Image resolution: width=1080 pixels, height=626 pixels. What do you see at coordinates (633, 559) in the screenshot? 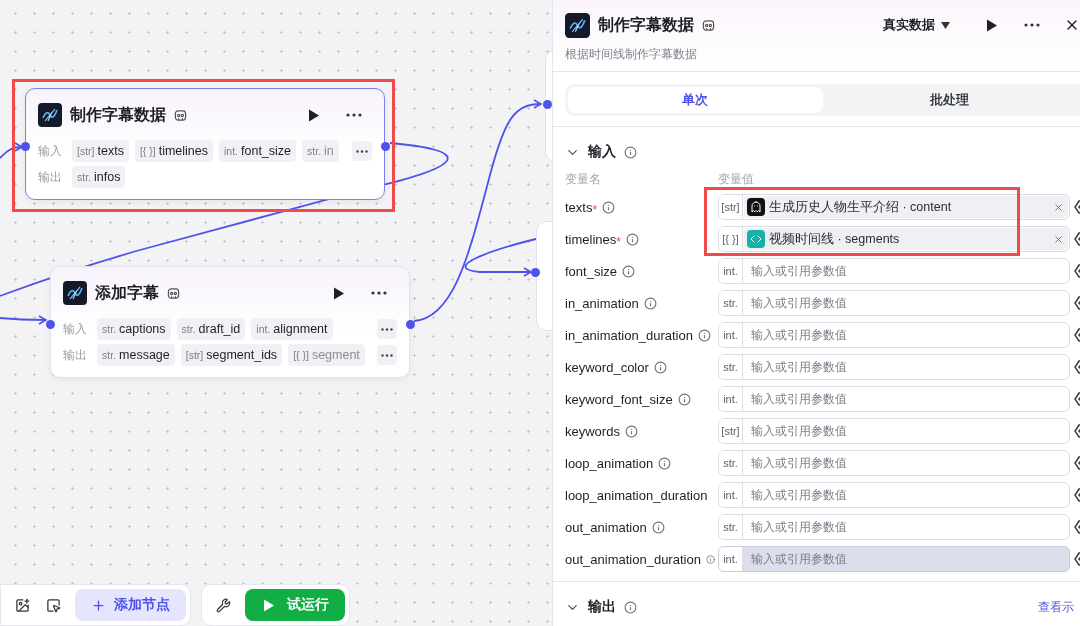
I see `param-name: out_animation_duration` at bounding box center [633, 559].